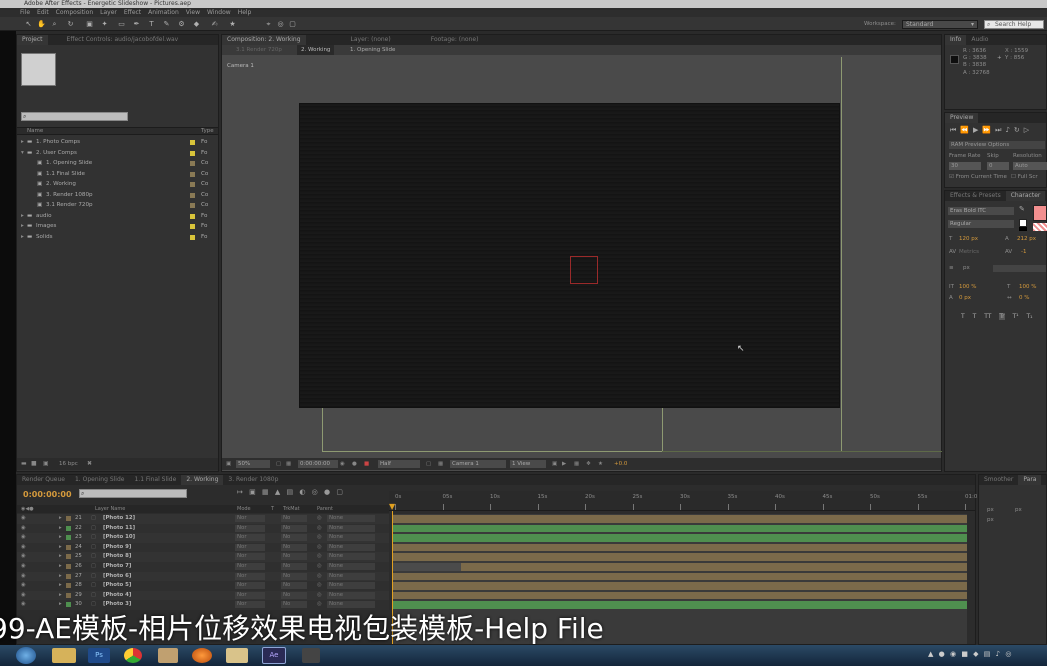  Describe the element at coordinates (1000, 130) in the screenshot. I see `last-frame-icon: ⏭` at that location.